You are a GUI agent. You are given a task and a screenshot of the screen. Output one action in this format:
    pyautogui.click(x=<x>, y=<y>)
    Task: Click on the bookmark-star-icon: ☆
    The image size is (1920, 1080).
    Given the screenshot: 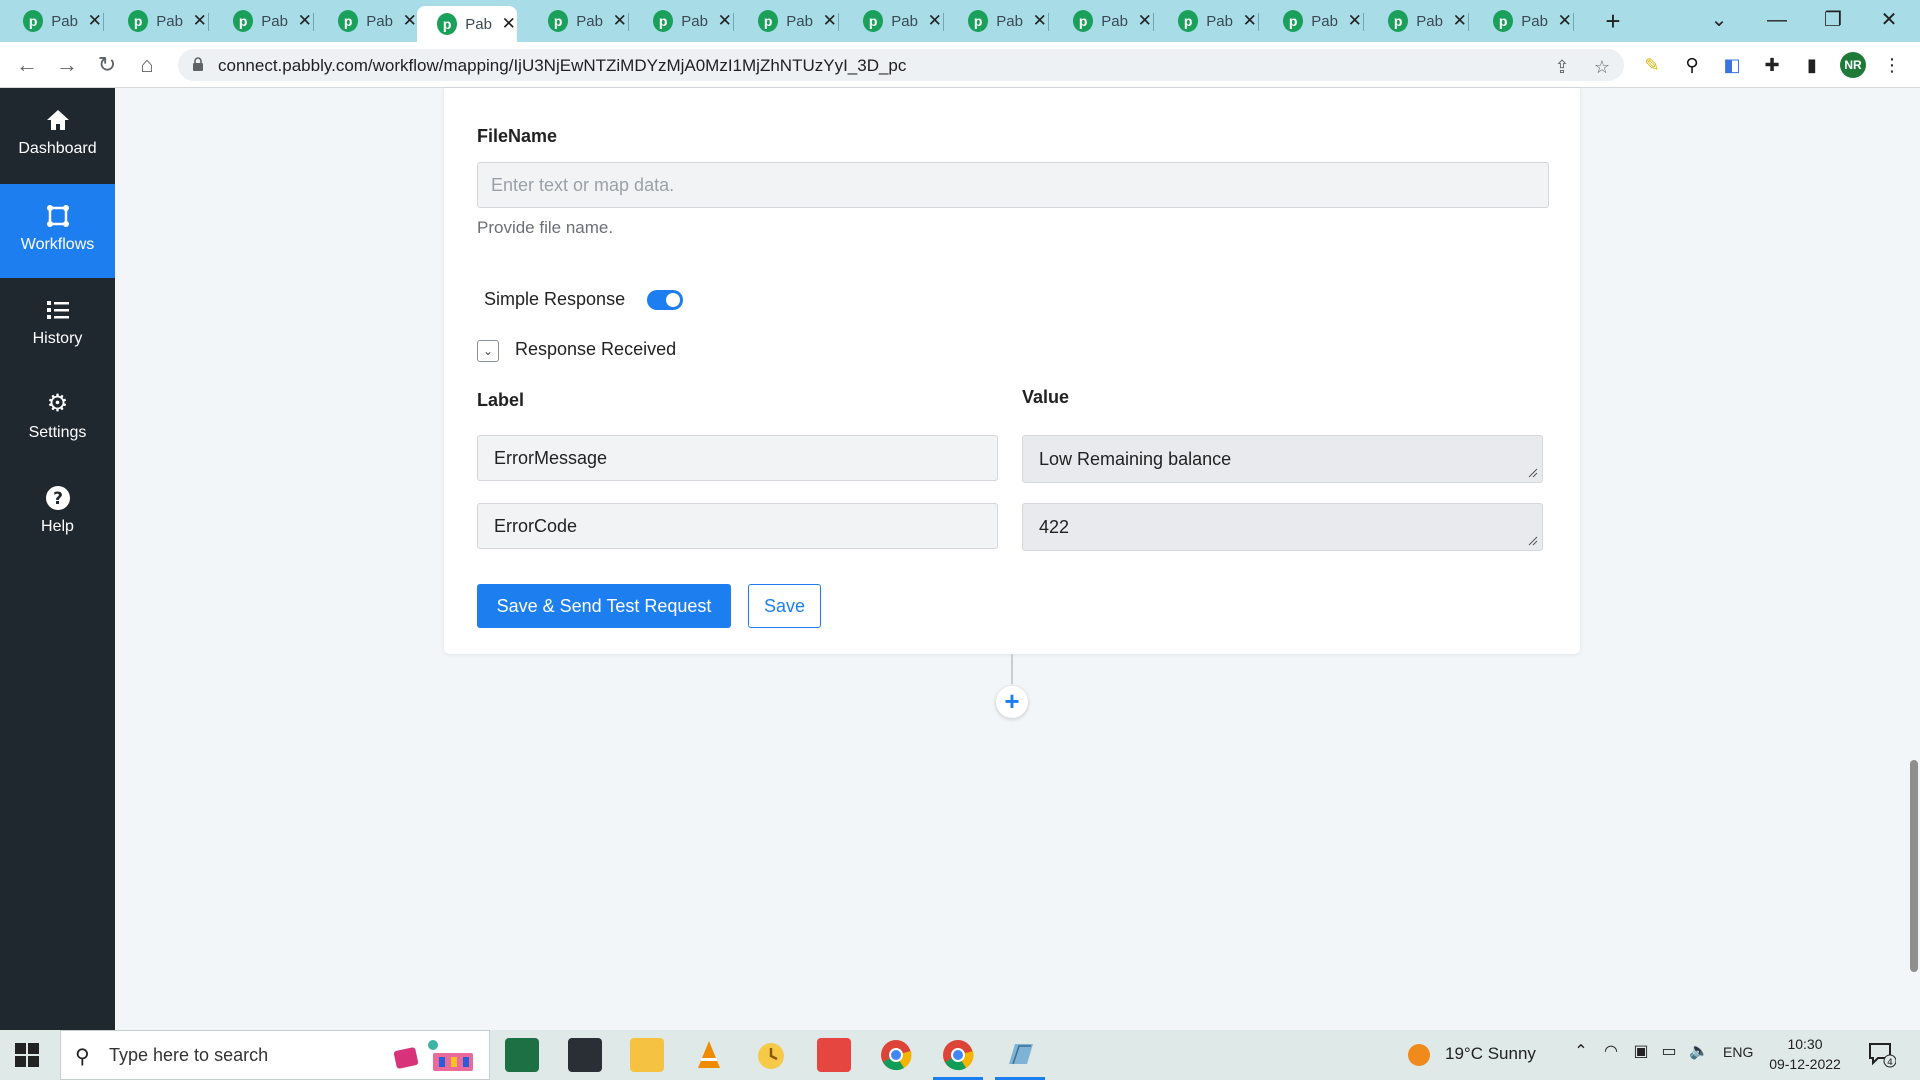 What is the action you would take?
    pyautogui.click(x=1602, y=67)
    